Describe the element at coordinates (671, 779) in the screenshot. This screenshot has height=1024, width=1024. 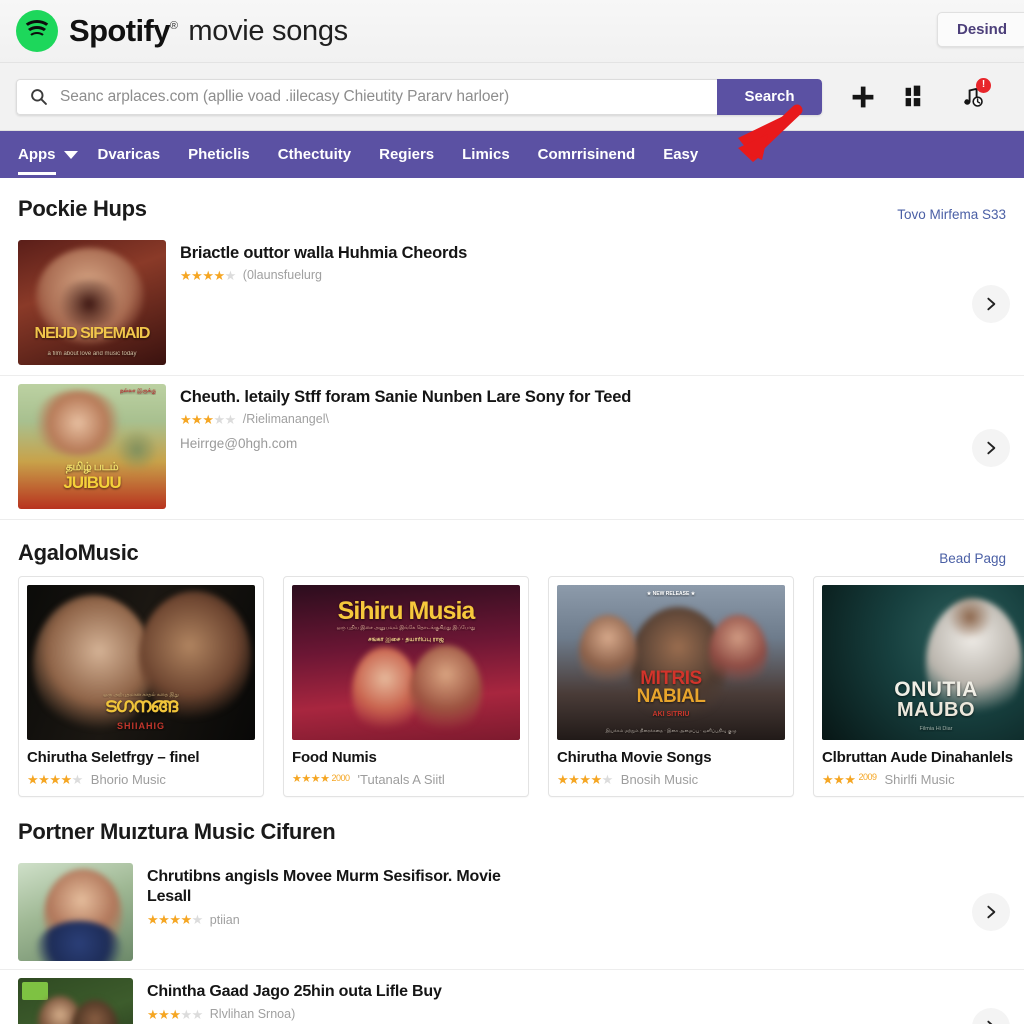
I see `card-rating-row: ★ ★ ★ ★ ★ Bnosih Music` at that location.